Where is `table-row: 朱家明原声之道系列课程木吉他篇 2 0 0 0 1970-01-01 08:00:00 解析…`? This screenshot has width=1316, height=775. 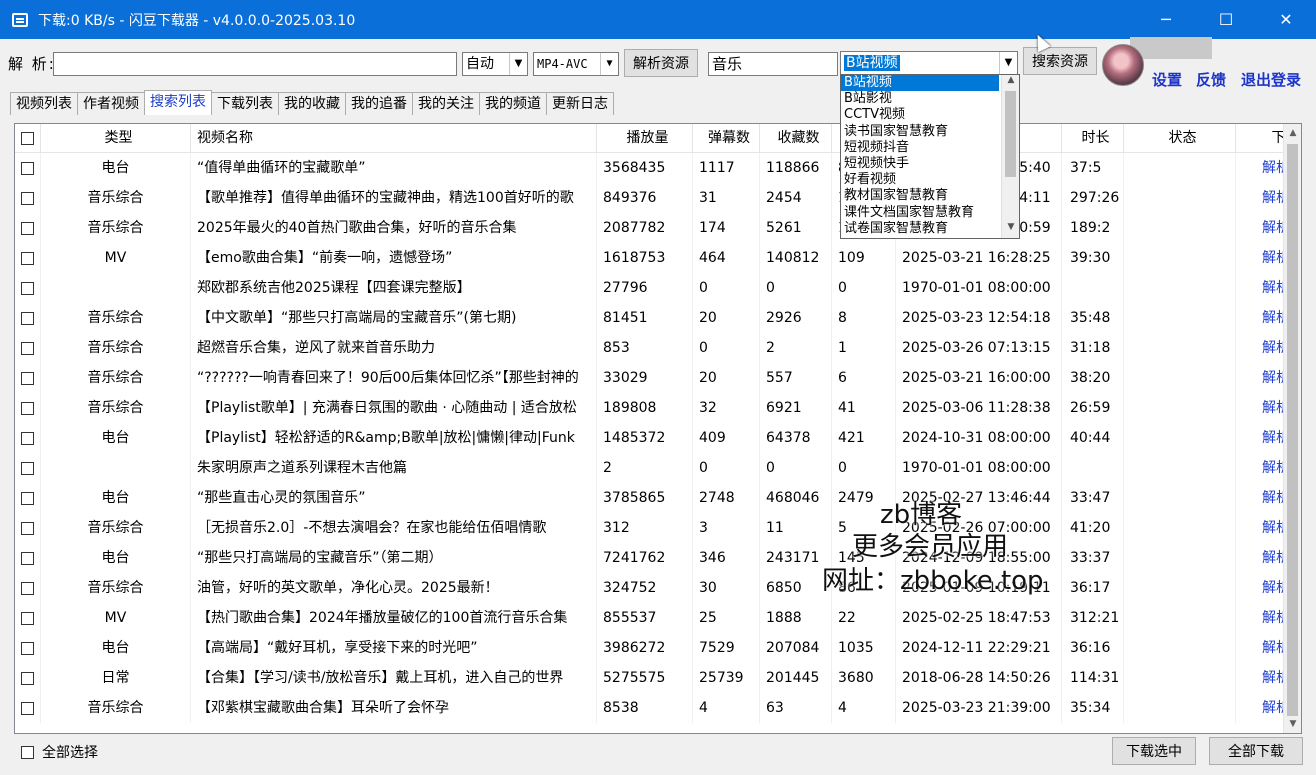
table-row: 朱家明原声之道系列课程木吉他篇 2 0 0 0 1970-01-01 08:00:00 解析… is located at coordinates (658, 468).